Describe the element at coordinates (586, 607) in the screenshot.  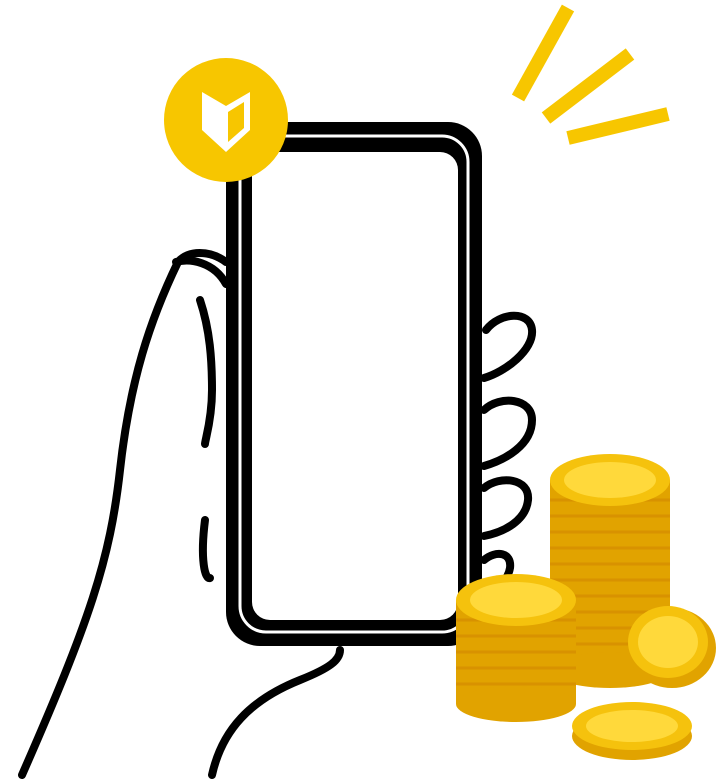
I see `coin-stack-icon` at that location.